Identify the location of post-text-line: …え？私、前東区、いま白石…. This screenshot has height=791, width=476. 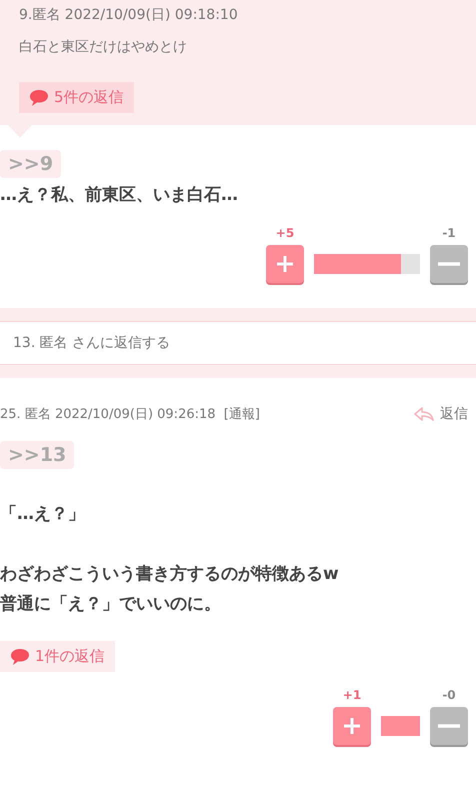
(119, 195).